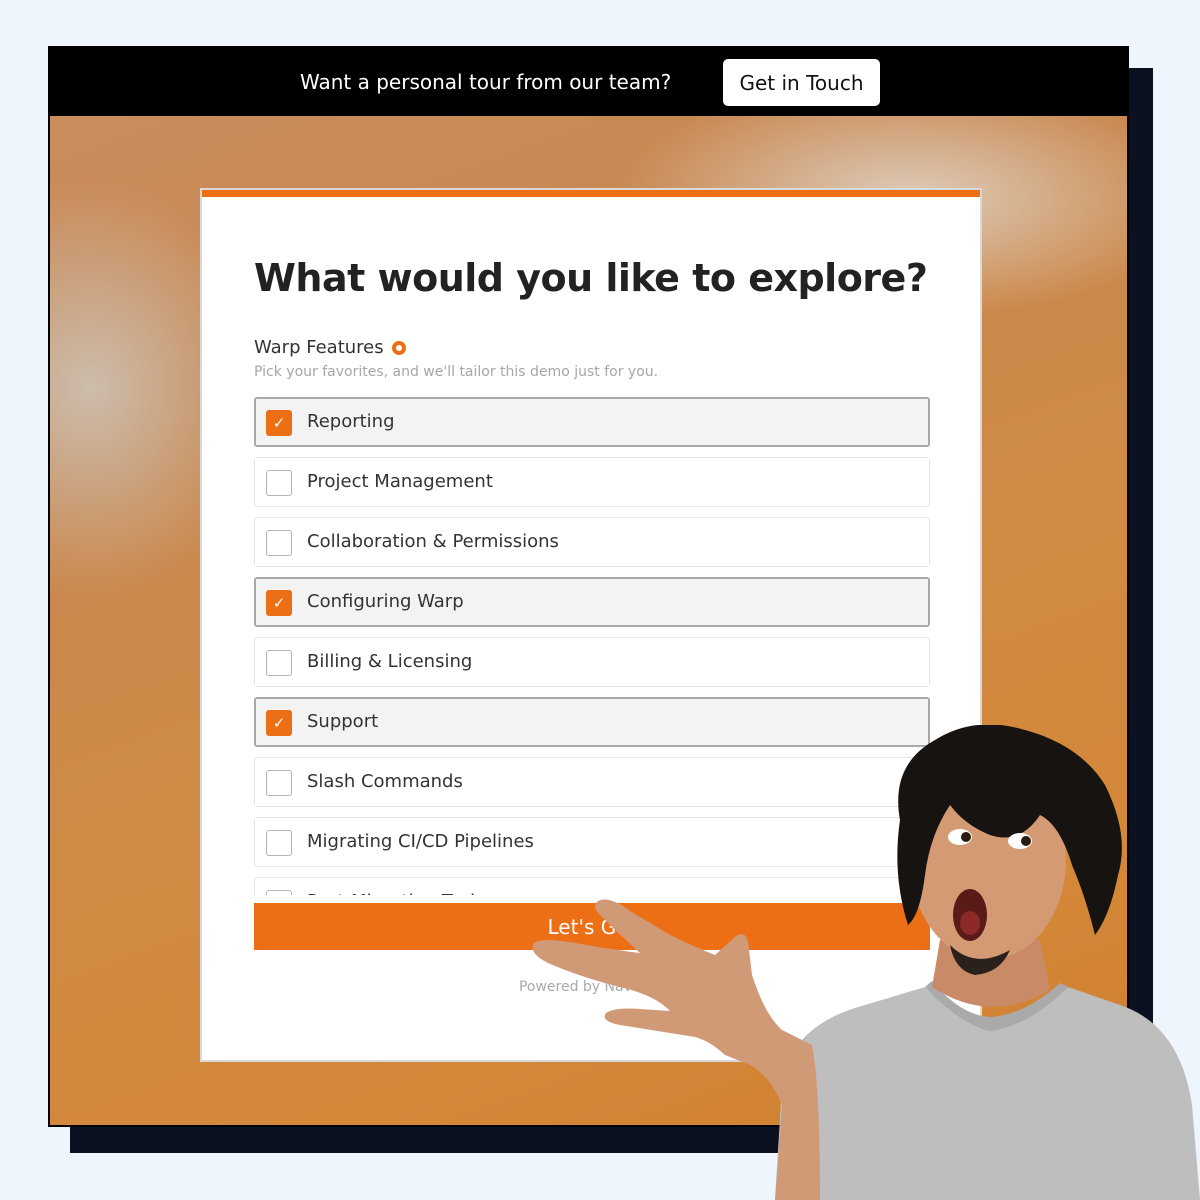 The height and width of the screenshot is (1200, 1200). Describe the element at coordinates (390, 661) in the screenshot. I see `feature-option-label: Billing & Licensing` at that location.